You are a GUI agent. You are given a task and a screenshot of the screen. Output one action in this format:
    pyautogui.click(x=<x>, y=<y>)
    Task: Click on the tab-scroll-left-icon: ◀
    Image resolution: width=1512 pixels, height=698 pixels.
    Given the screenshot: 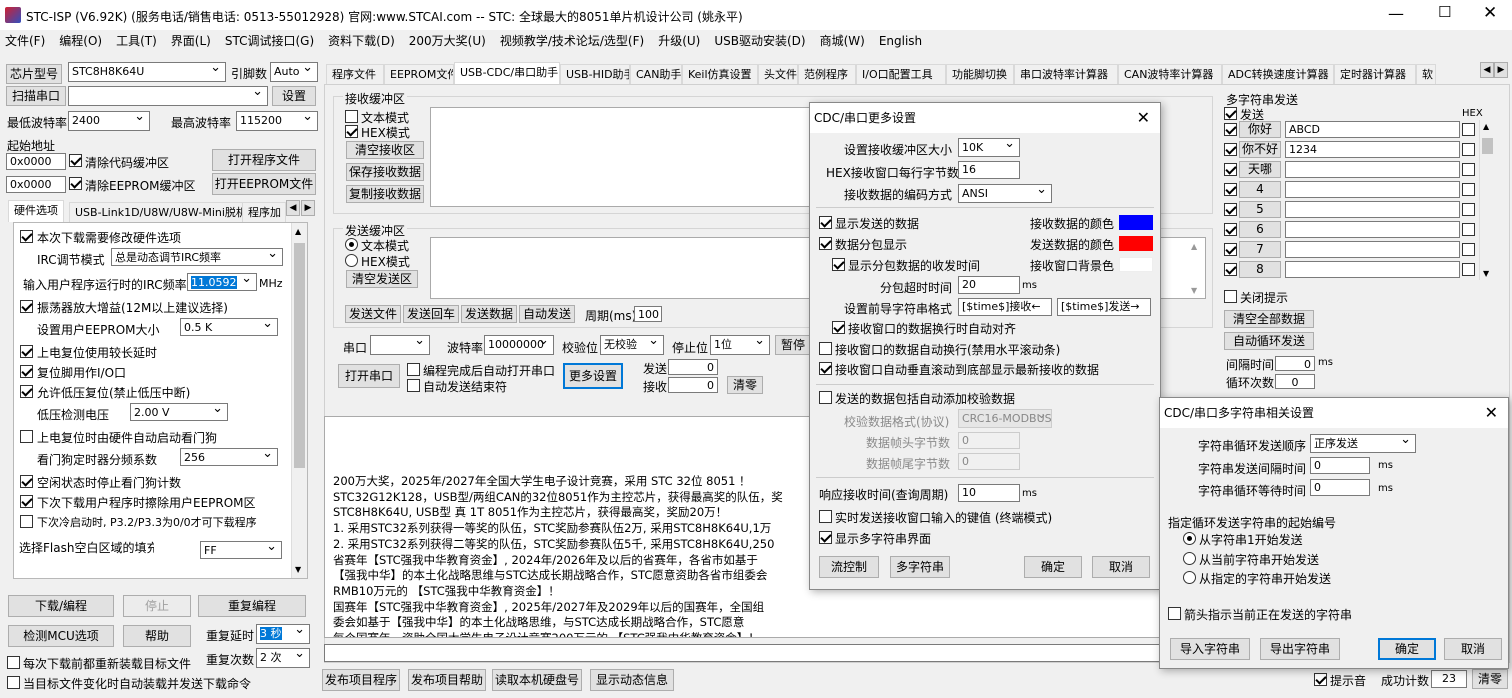 What is the action you would take?
    pyautogui.click(x=293, y=208)
    